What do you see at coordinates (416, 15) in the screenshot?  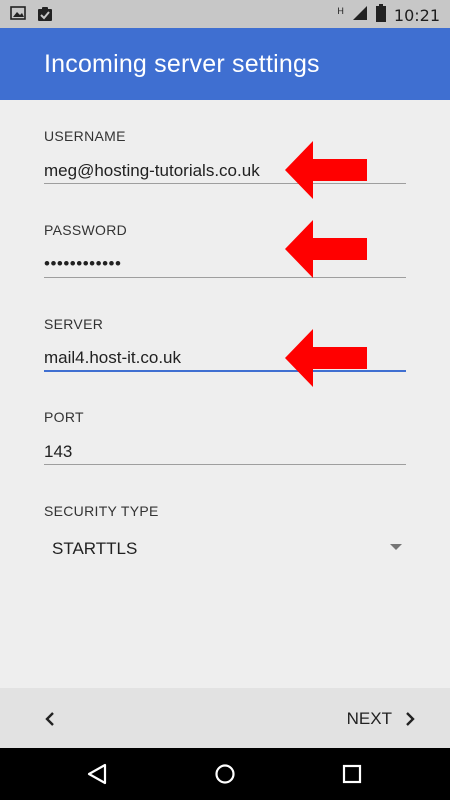 I see `clock: 10:21` at bounding box center [416, 15].